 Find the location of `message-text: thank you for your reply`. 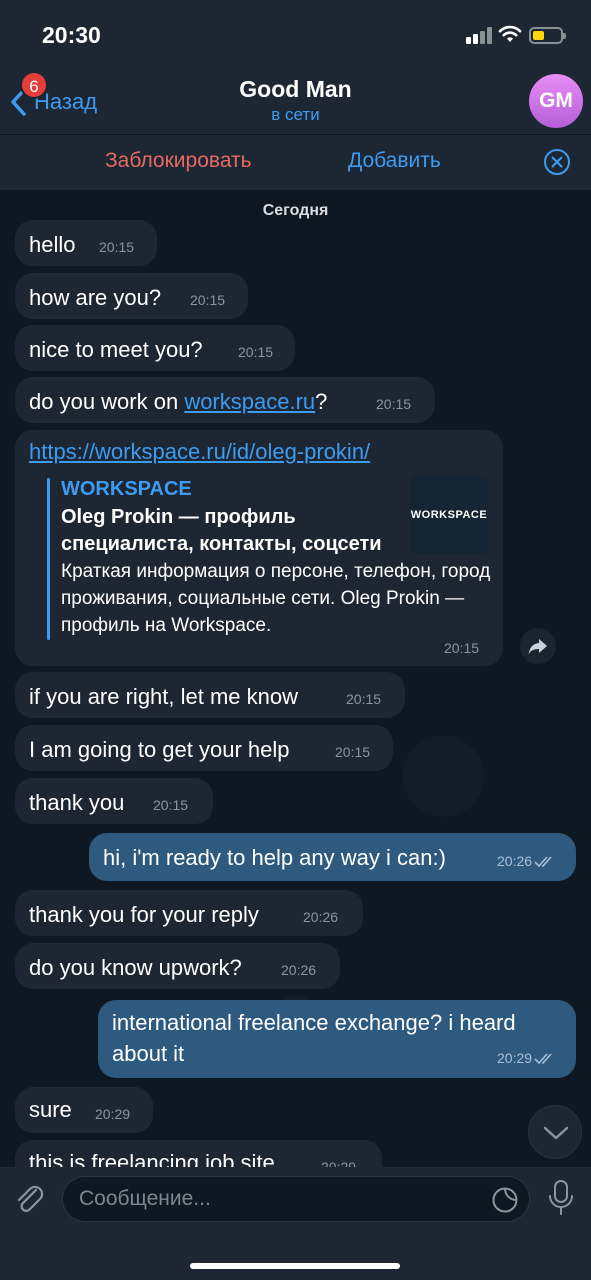

message-text: thank you for your reply is located at coordinates (144, 914).